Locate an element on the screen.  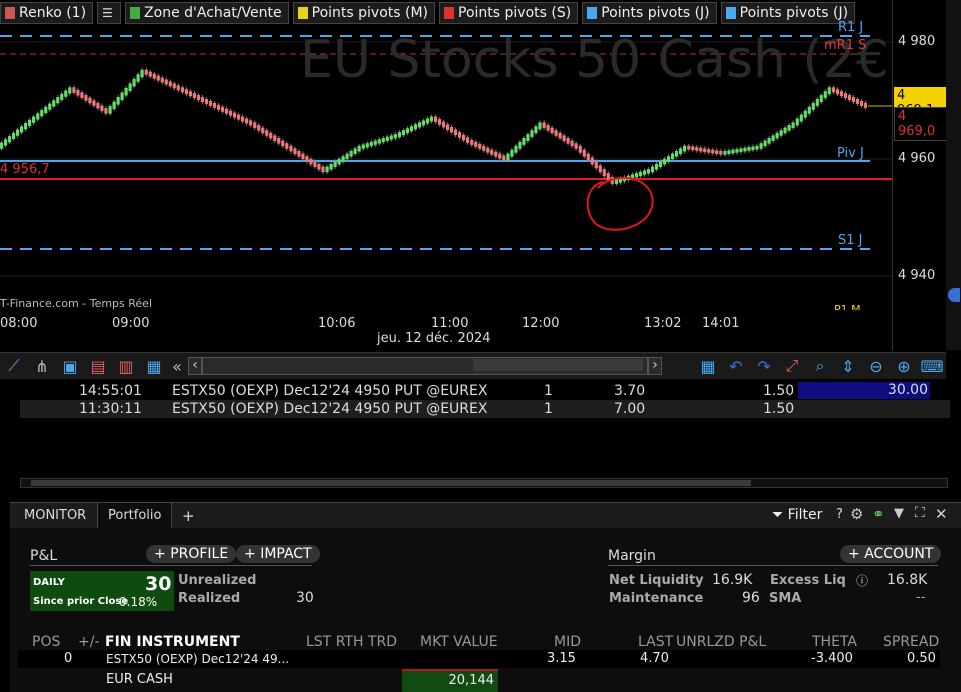
legend-item: ☰ is located at coordinates (109, 13).